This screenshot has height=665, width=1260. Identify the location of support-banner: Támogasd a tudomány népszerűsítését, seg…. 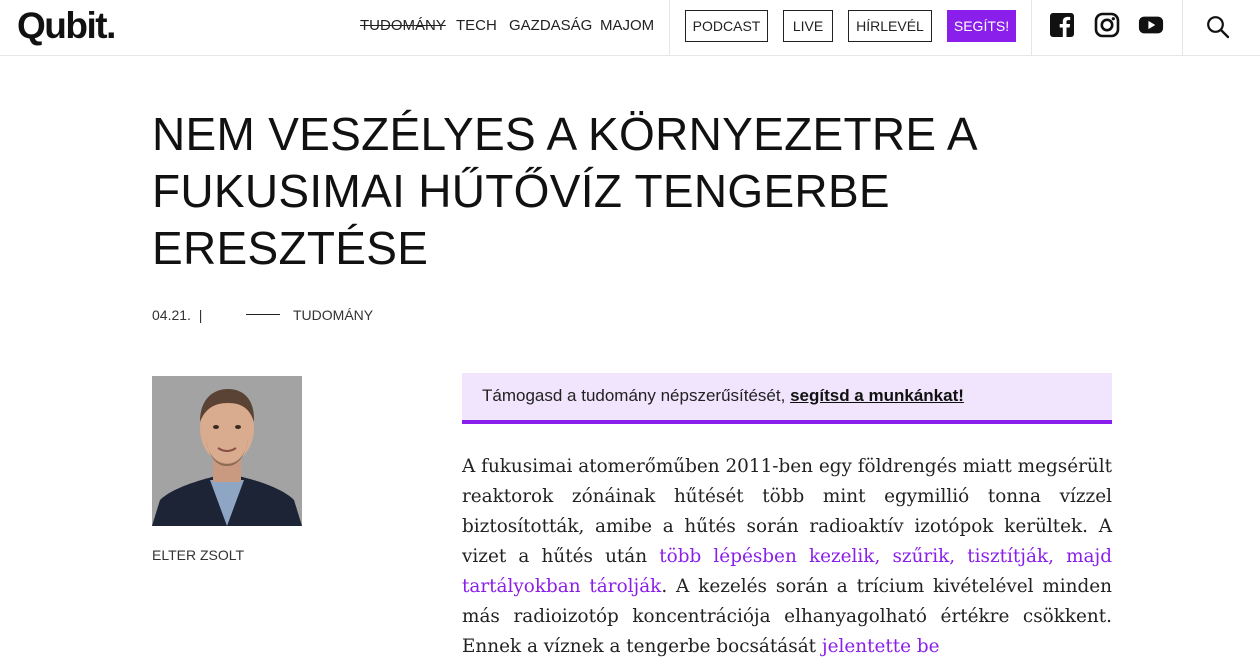
(787, 398).